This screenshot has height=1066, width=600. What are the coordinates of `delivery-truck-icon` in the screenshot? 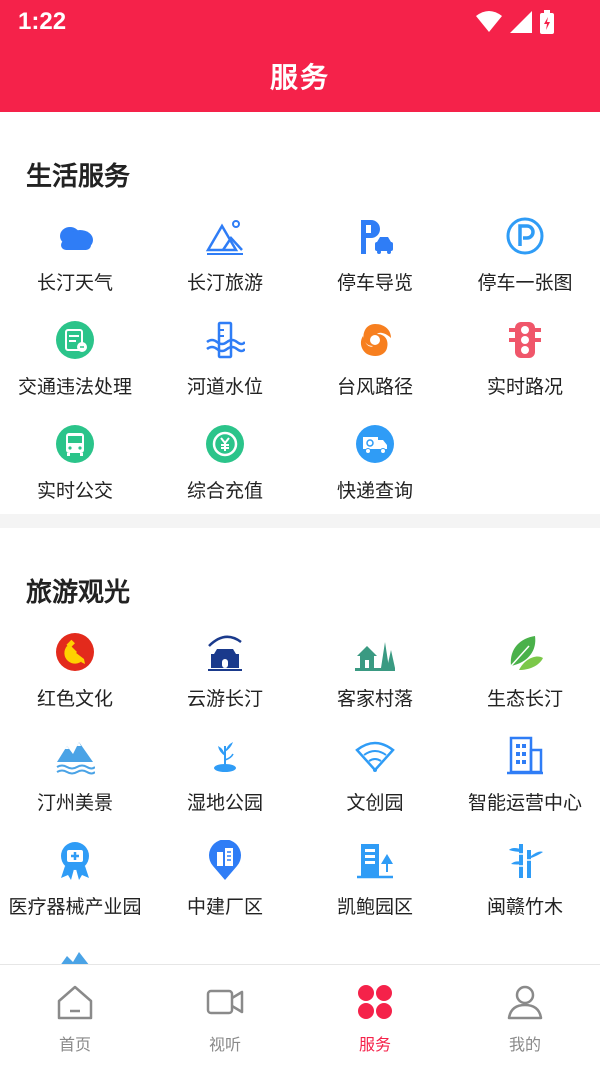 It's located at (375, 444).